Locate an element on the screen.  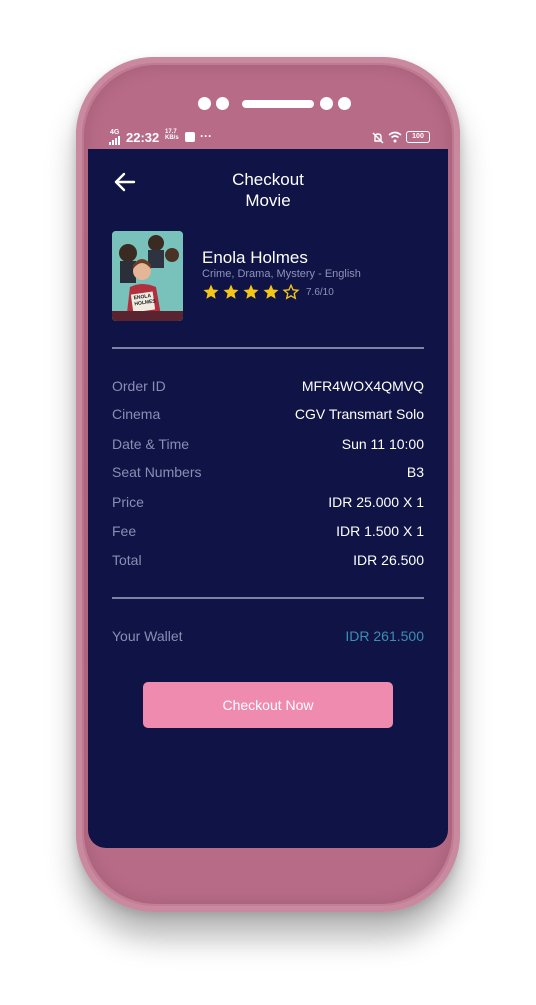
phone-speaker is located at coordinates (268, 103).